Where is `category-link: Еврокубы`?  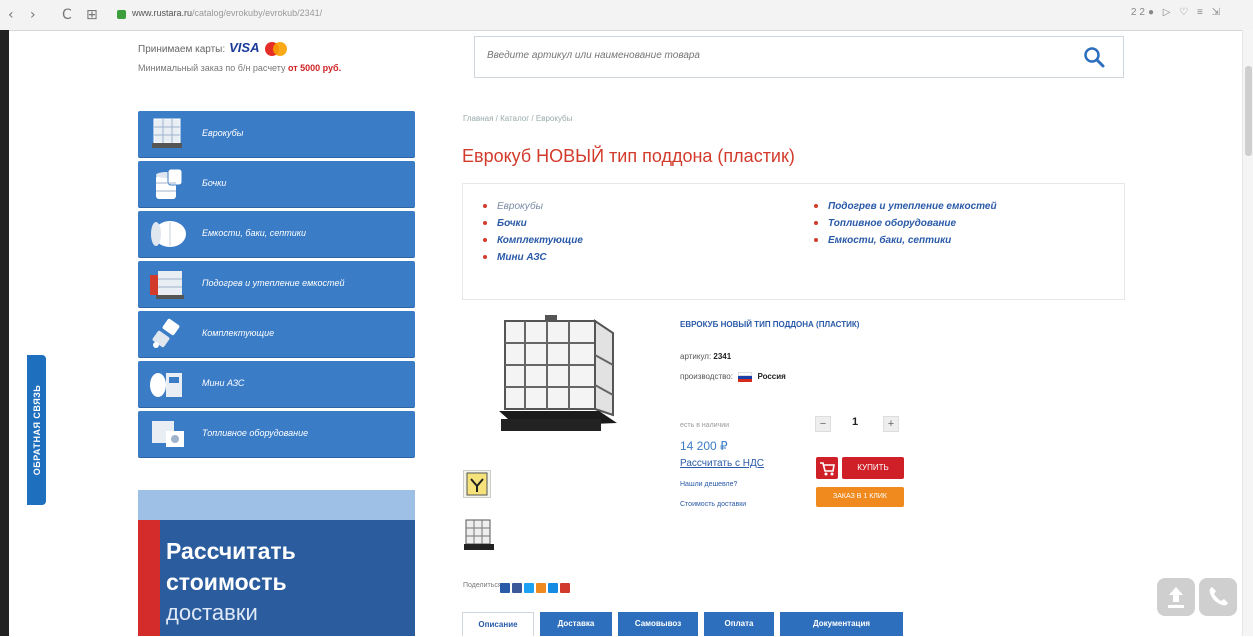
category-link: Еврокубы is located at coordinates (533, 206).